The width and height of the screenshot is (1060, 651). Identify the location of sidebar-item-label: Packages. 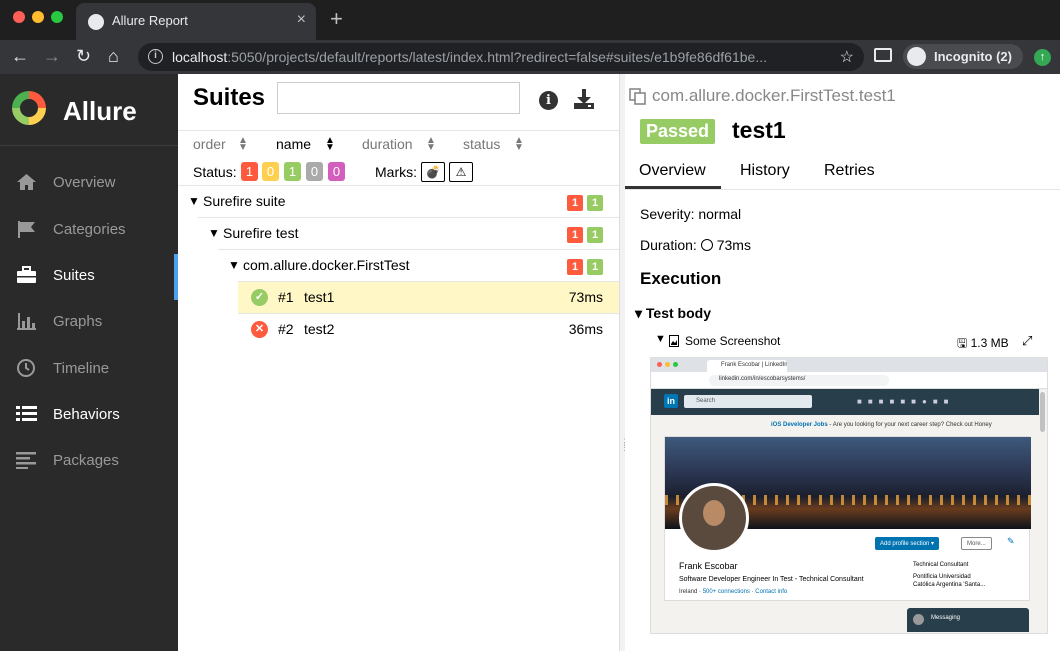
(86, 460).